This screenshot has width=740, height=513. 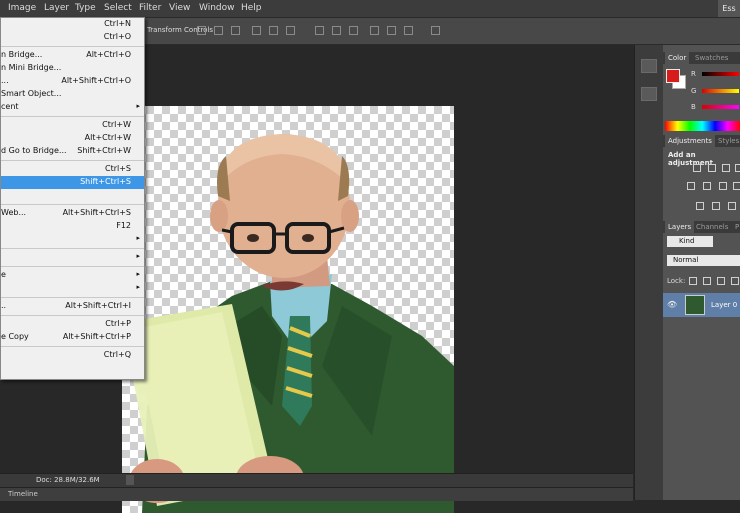 I want to click on tab-layers: Layers, so click(x=680, y=227).